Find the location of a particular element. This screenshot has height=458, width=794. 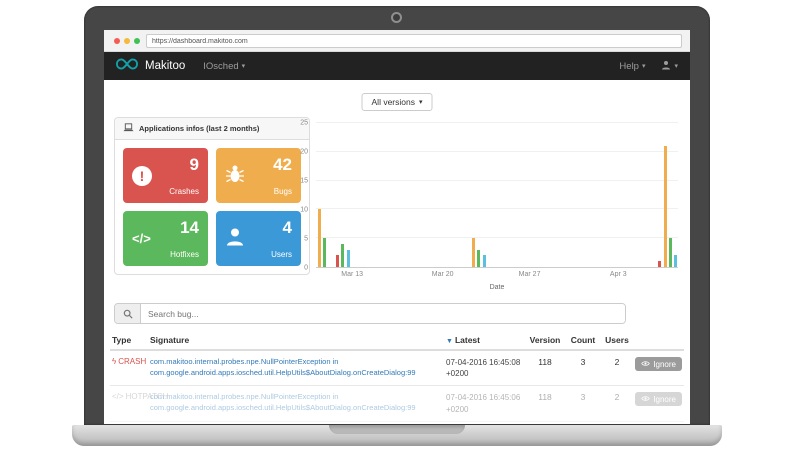

crashes-card: ! 9 Crashes is located at coordinates (165, 175).